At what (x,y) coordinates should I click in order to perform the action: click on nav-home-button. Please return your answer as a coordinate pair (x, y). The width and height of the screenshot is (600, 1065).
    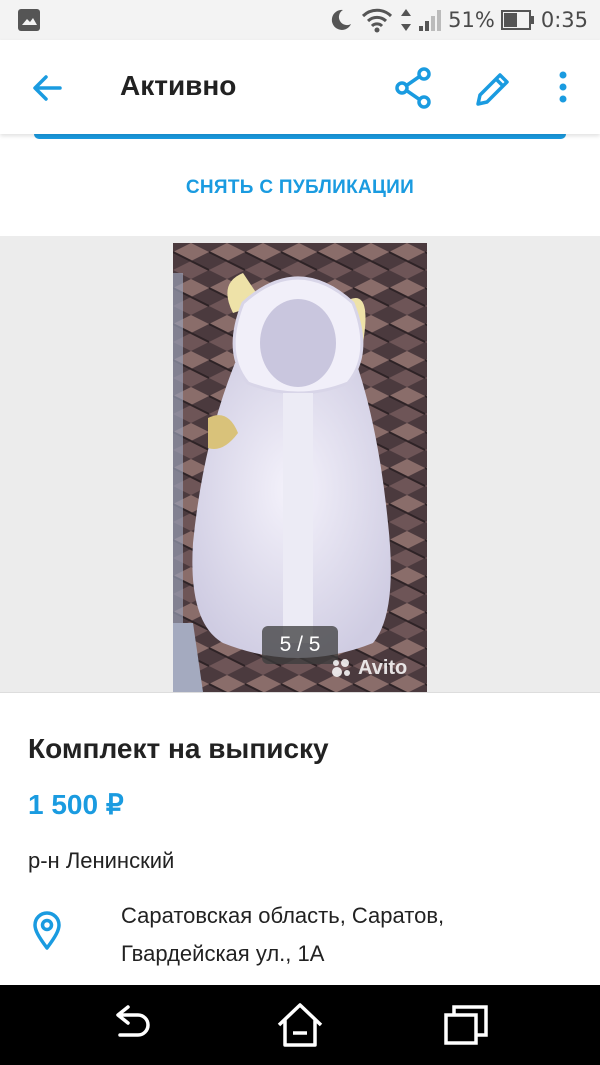
    Looking at the image, I should click on (300, 1025).